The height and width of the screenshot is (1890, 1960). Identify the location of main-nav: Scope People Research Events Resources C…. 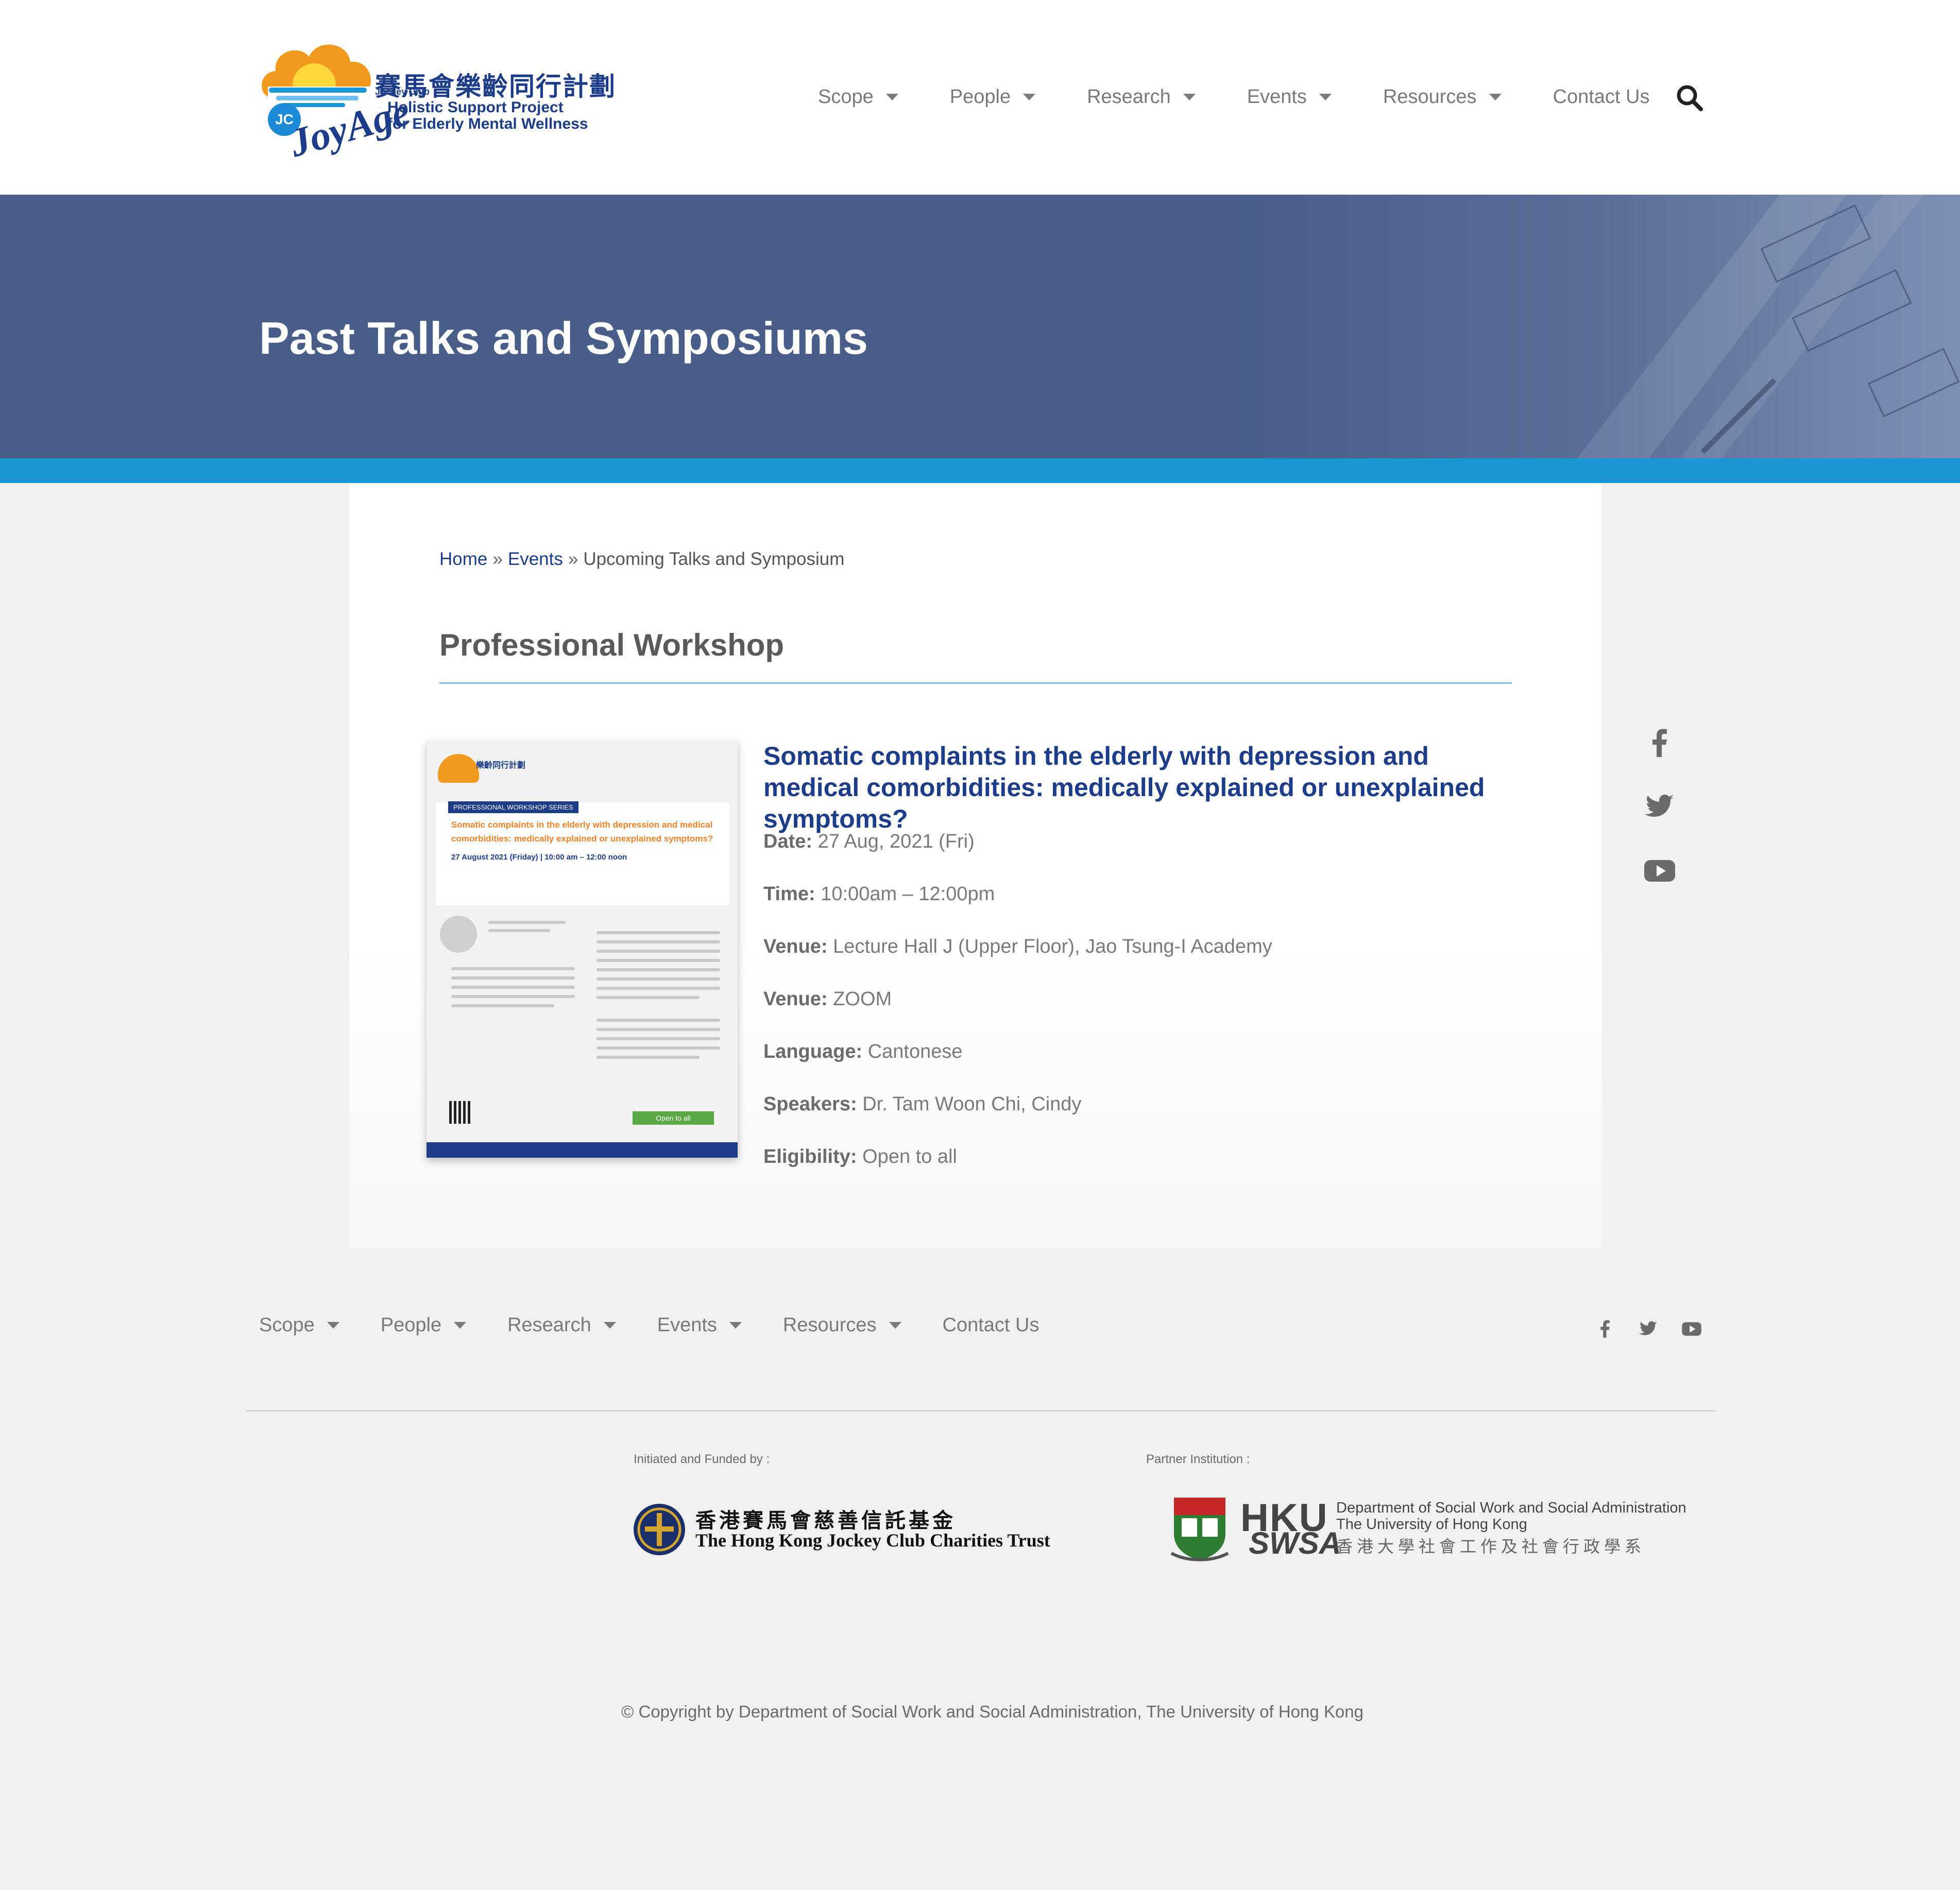
(1234, 97).